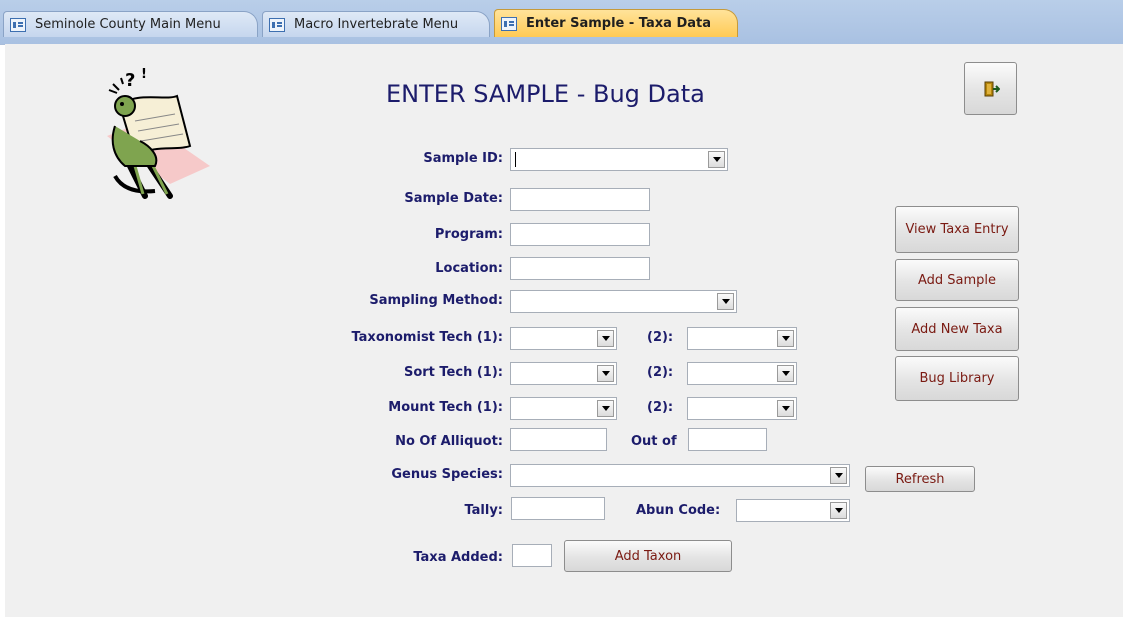  What do you see at coordinates (580, 268) in the screenshot?
I see `location-field` at bounding box center [580, 268].